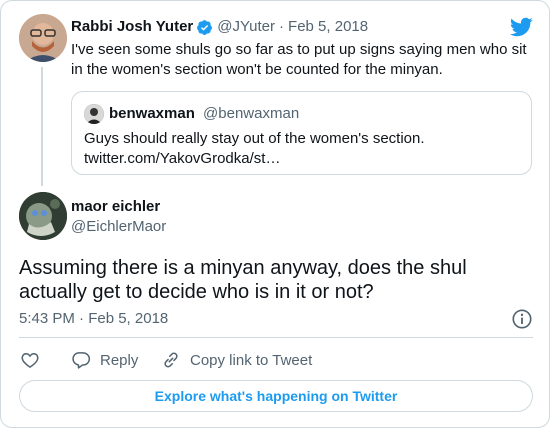  Describe the element at coordinates (115, 207) in the screenshot. I see `main-author-name: maor eichler` at that location.